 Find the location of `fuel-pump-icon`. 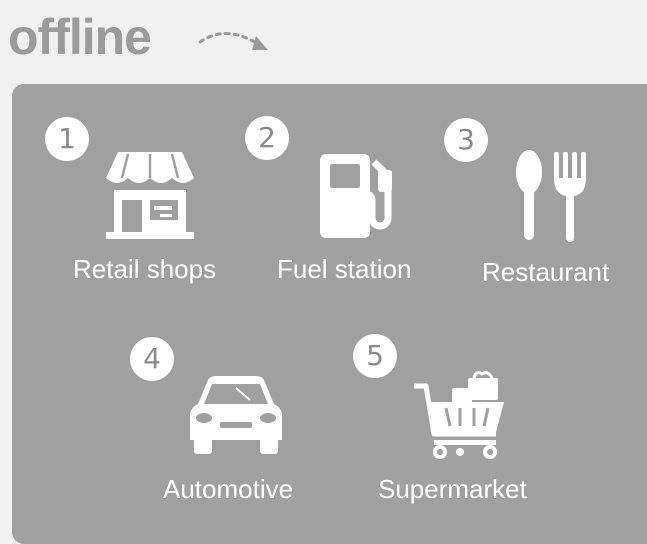

fuel-pump-icon is located at coordinates (356, 196).